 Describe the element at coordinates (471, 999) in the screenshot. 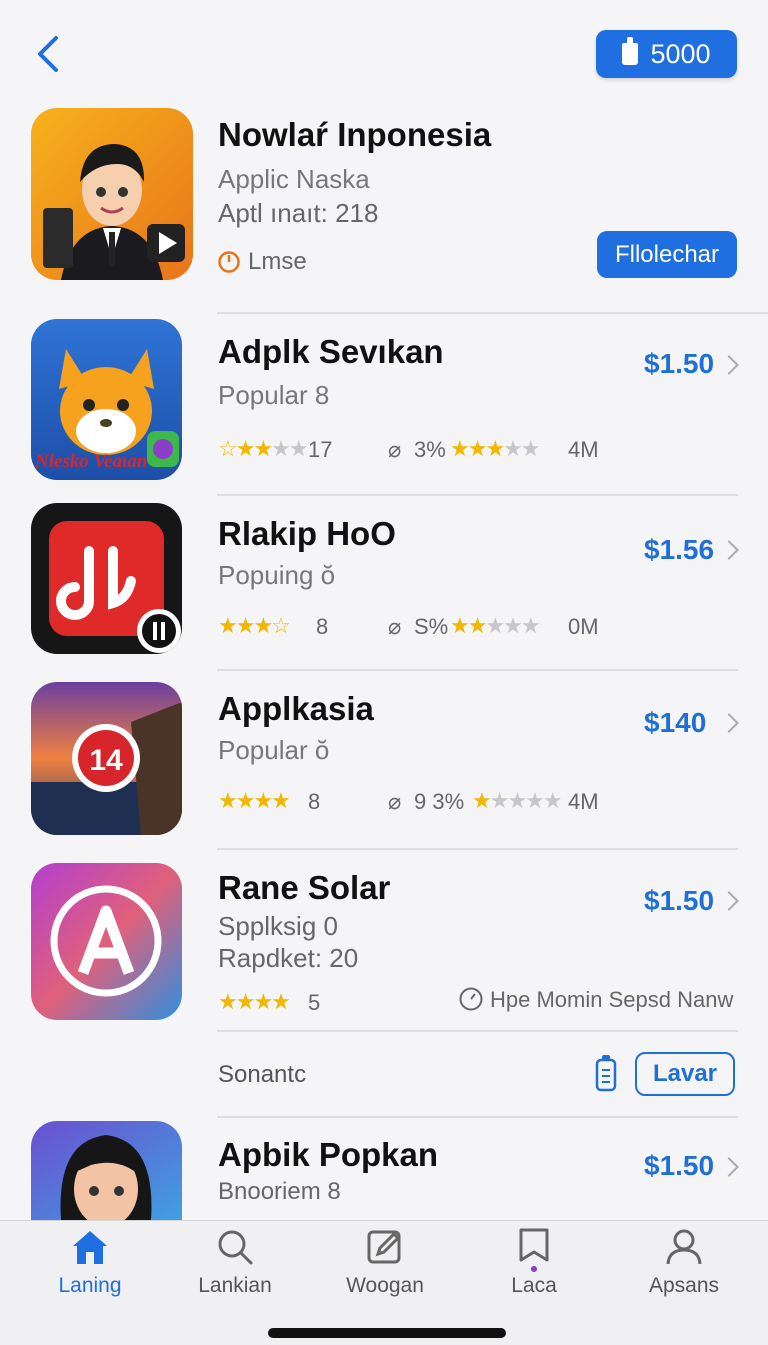

I see `timer-icon` at that location.